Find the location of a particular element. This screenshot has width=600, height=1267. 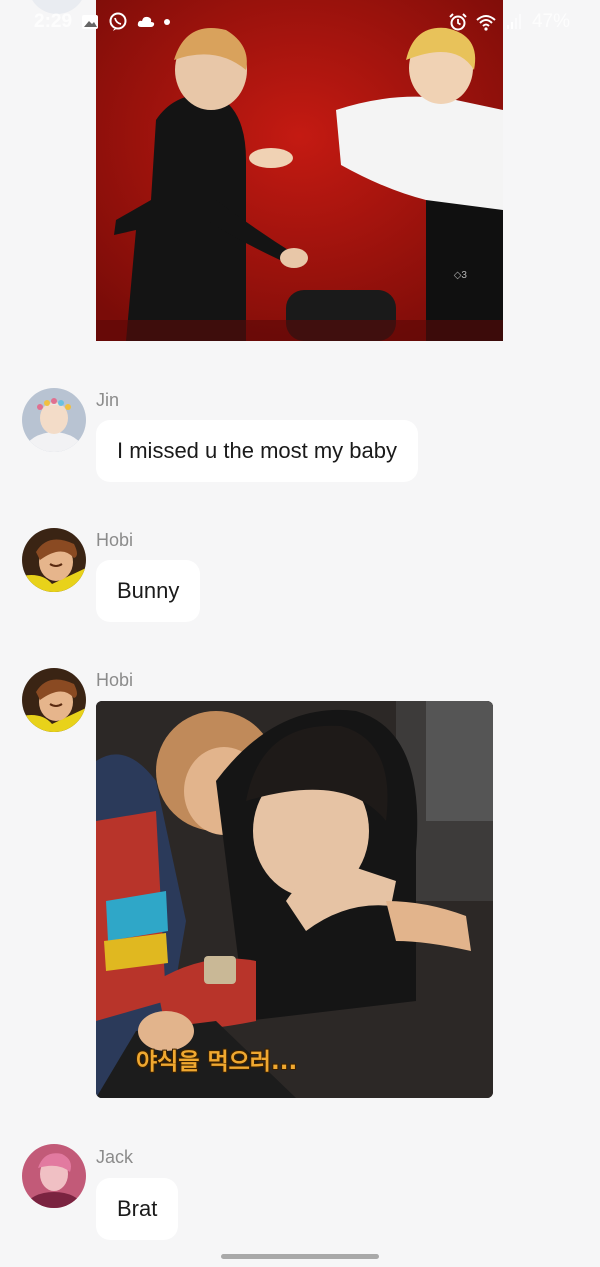

viber-icon is located at coordinates (118, 22).